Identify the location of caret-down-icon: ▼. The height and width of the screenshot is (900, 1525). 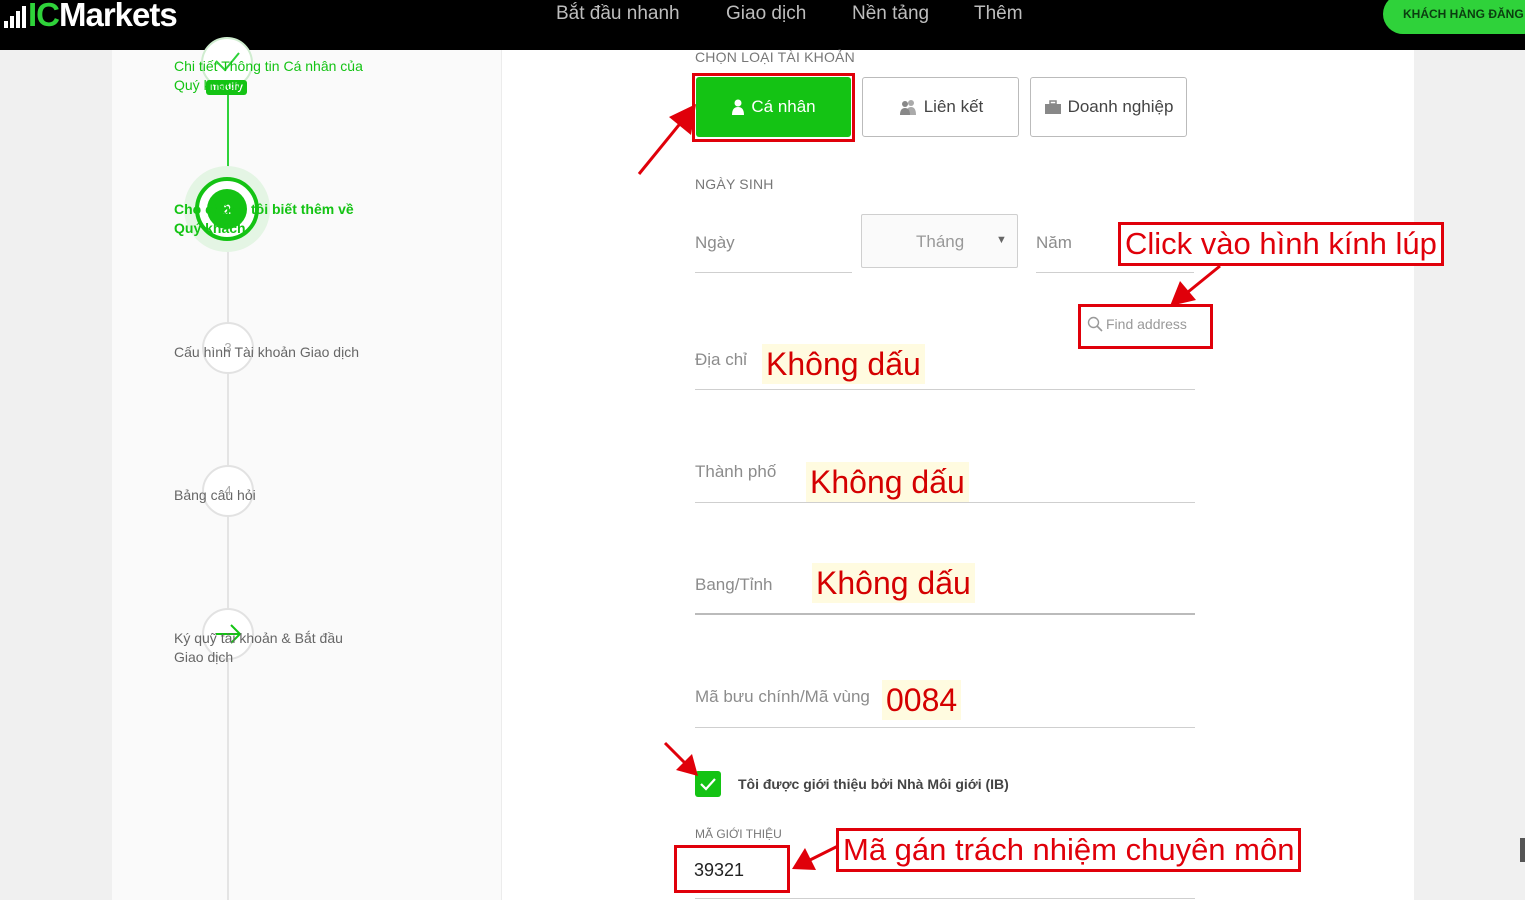
(1001, 240).